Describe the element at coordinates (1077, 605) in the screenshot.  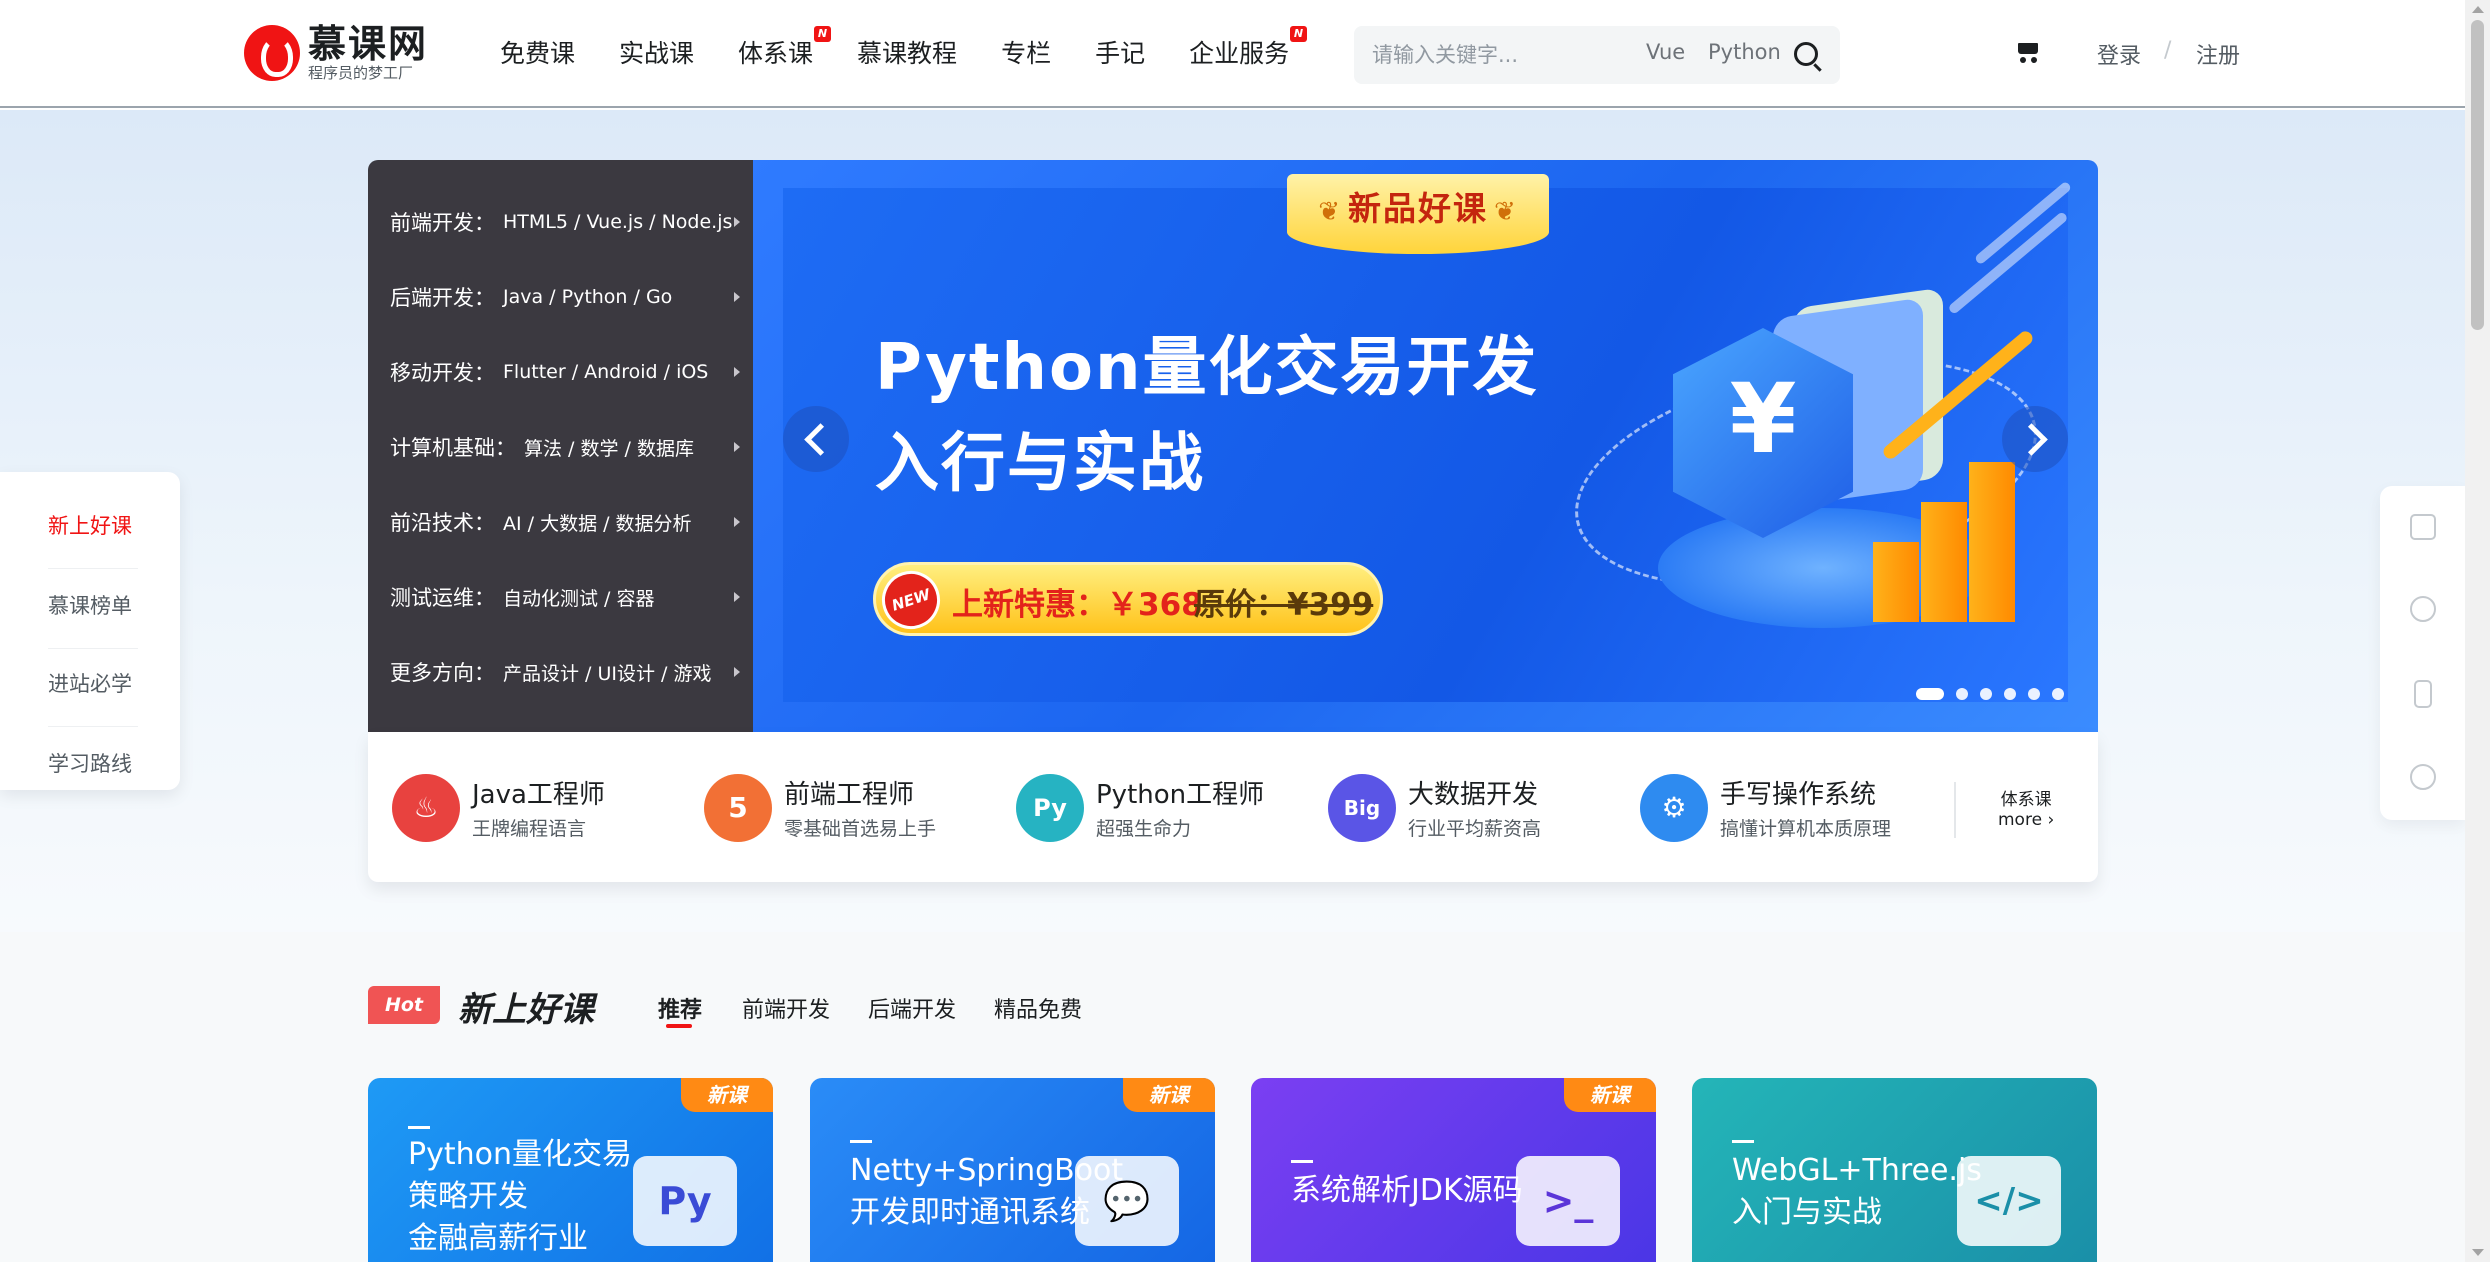
I see `promo-price: 上新特惠：￥368` at that location.